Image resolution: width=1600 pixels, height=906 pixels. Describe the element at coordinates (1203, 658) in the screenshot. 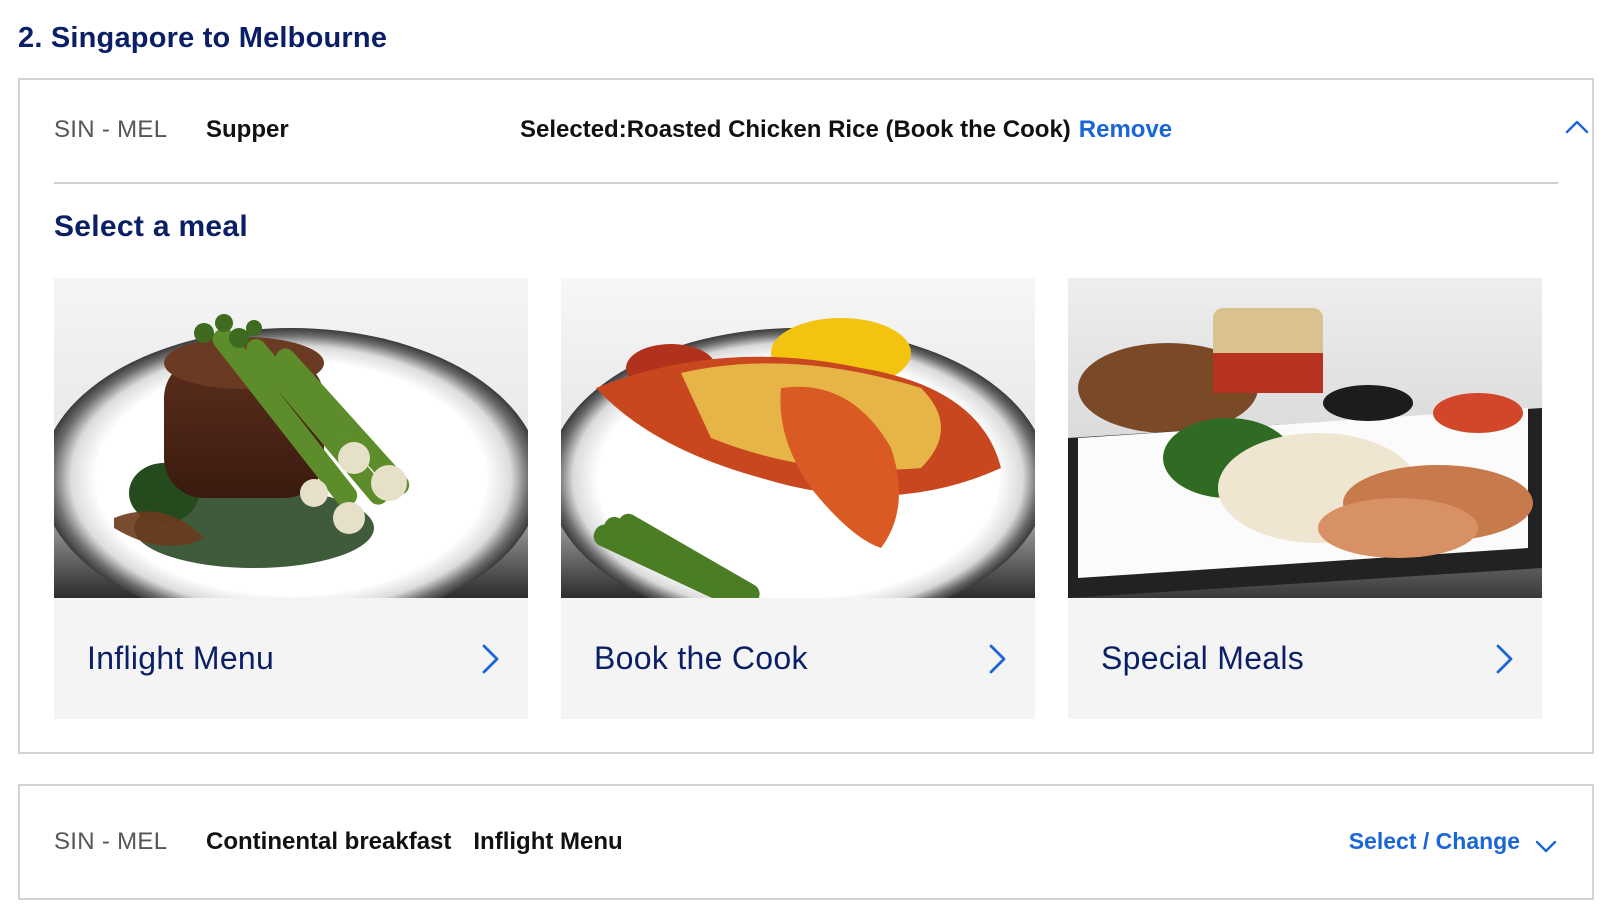

I see `card-label: Special Meals` at that location.